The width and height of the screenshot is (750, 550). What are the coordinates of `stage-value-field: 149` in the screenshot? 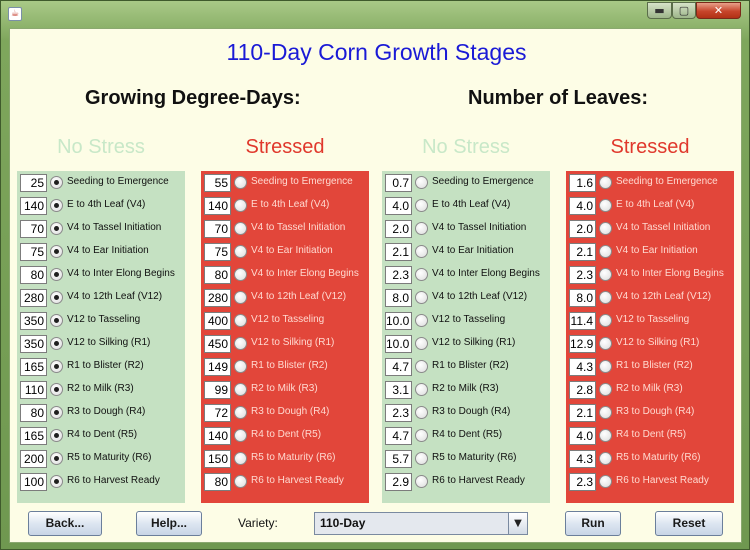 It's located at (217, 367).